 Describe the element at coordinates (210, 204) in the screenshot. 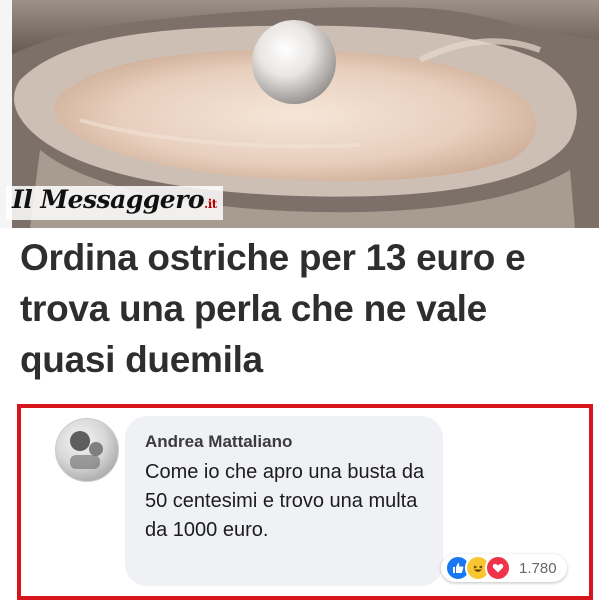

I see `brand-tld: .it` at that location.